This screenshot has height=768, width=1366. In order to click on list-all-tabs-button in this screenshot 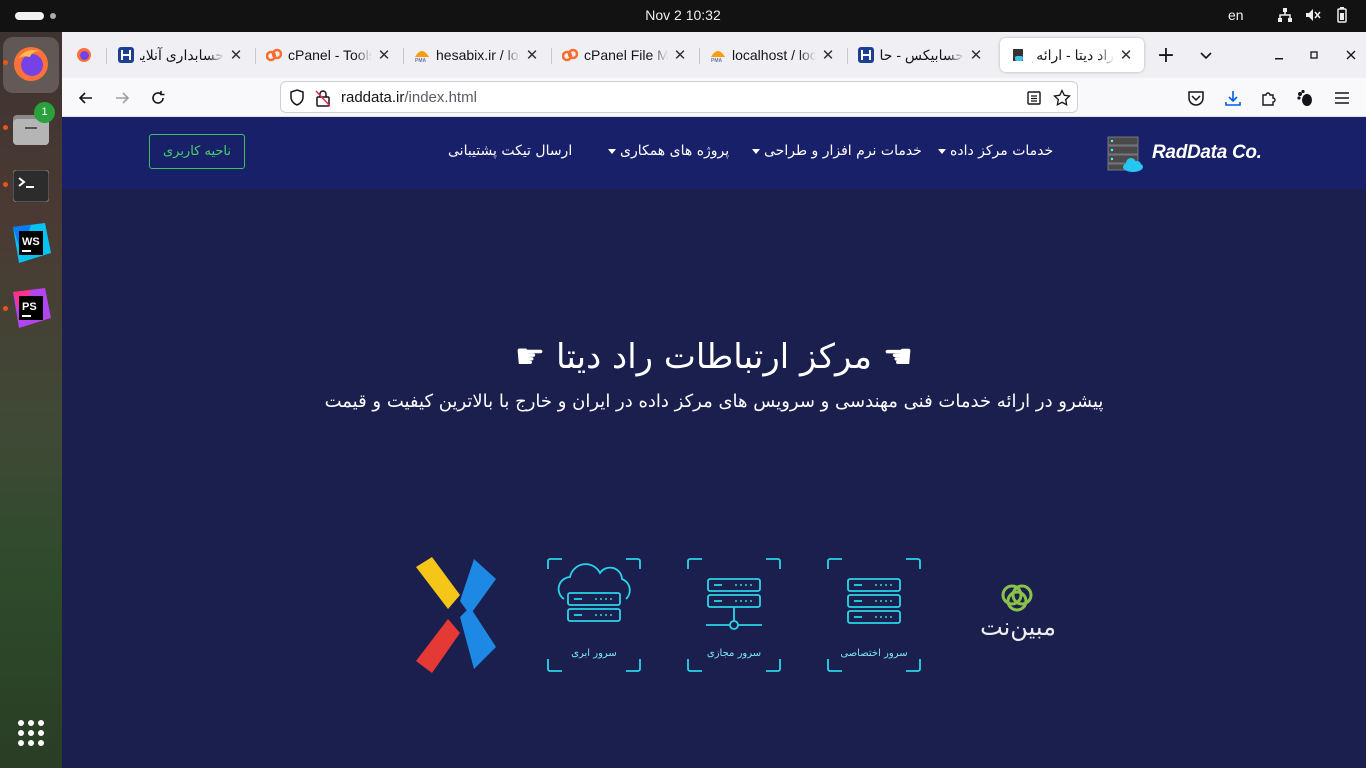, I will do `click(1206, 55)`.